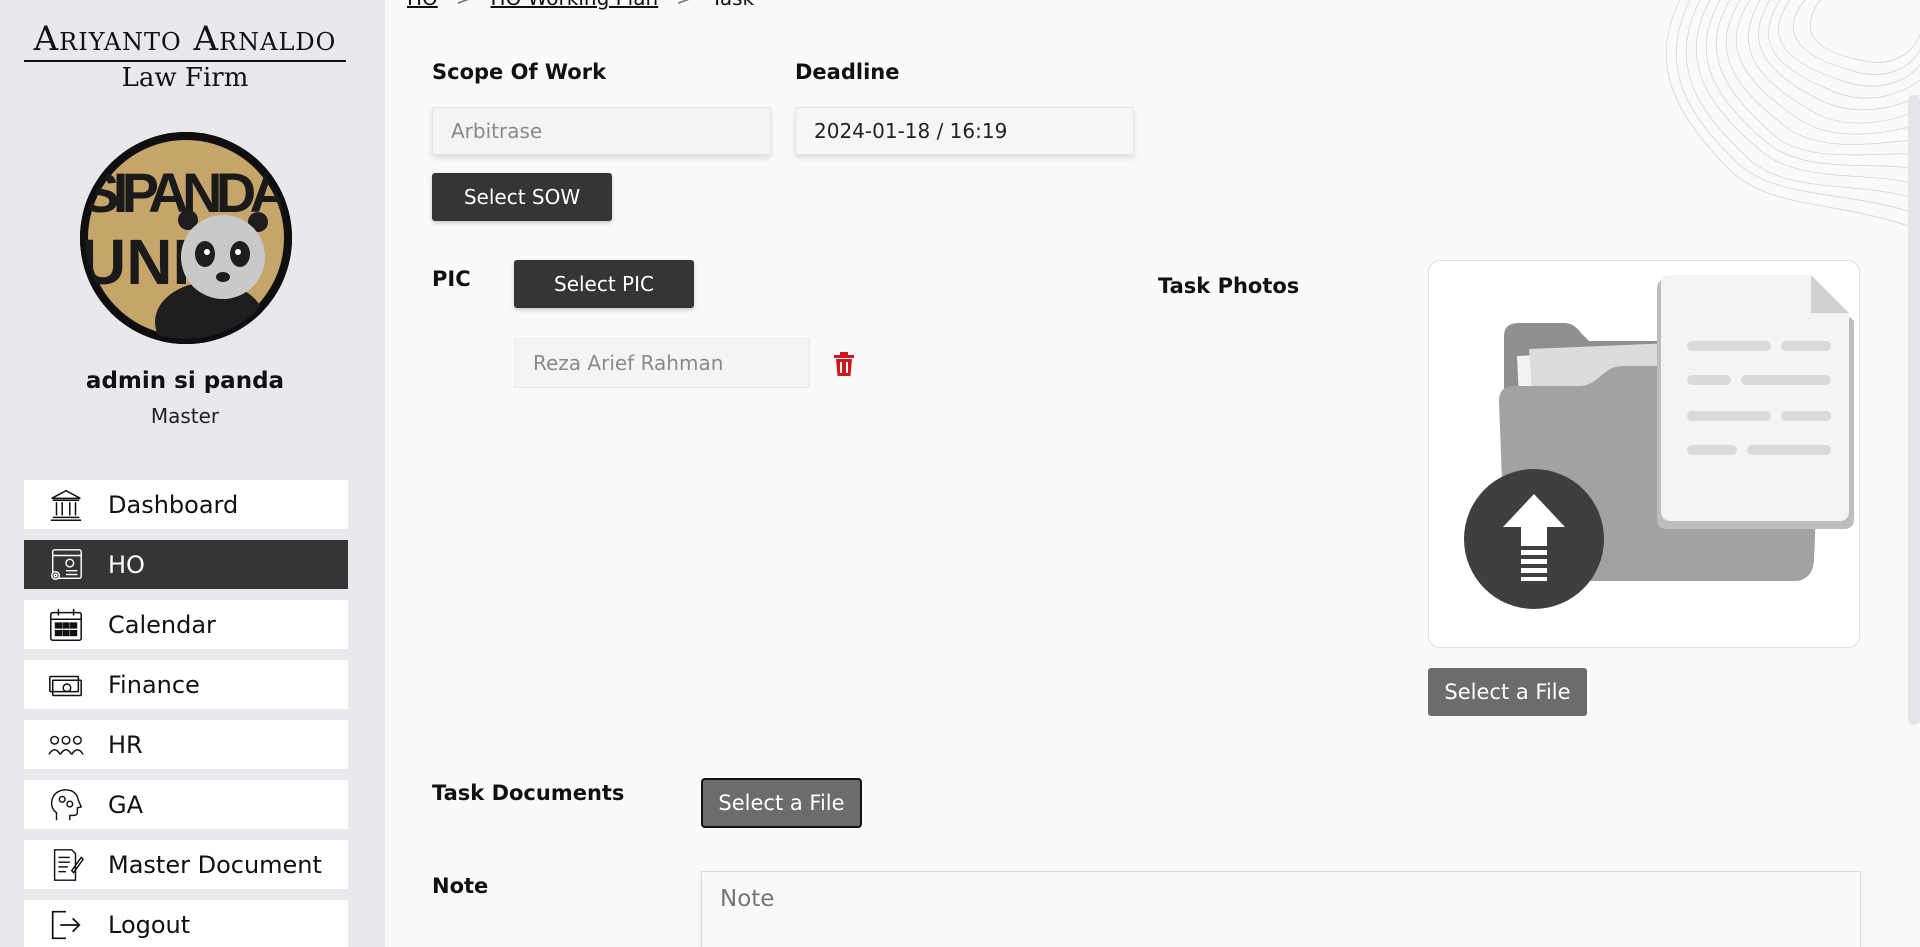 The width and height of the screenshot is (1920, 947). What do you see at coordinates (185, 416) in the screenshot?
I see `profile-role: Master` at bounding box center [185, 416].